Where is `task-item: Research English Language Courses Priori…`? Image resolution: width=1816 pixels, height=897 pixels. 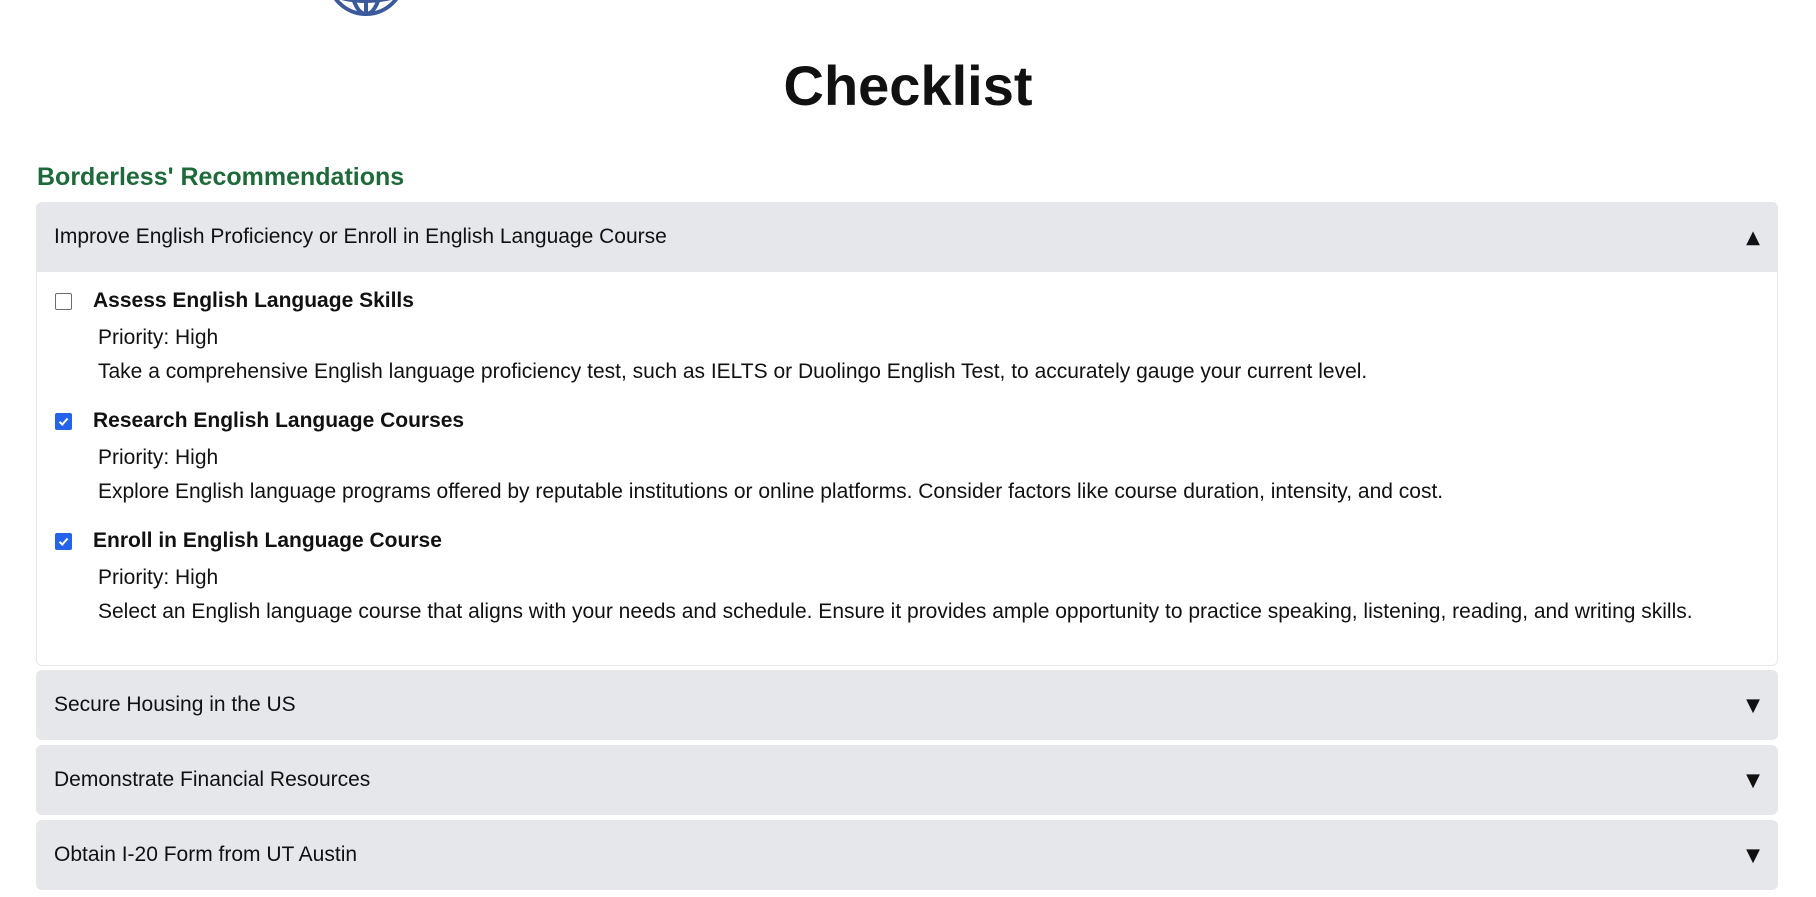
task-item: Research English Language Courses Priori… is located at coordinates (907, 456).